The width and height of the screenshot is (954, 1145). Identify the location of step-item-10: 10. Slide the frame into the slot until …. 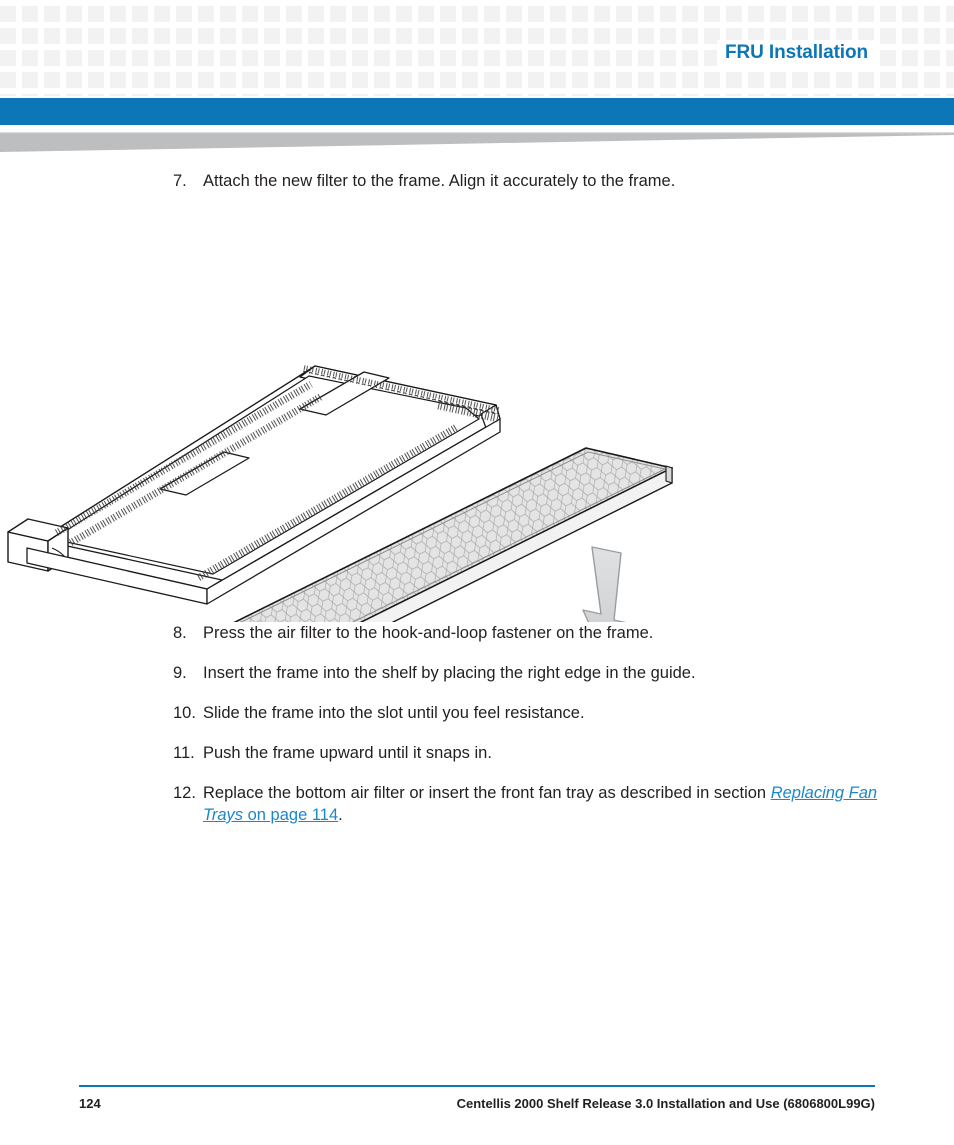
(477, 713).